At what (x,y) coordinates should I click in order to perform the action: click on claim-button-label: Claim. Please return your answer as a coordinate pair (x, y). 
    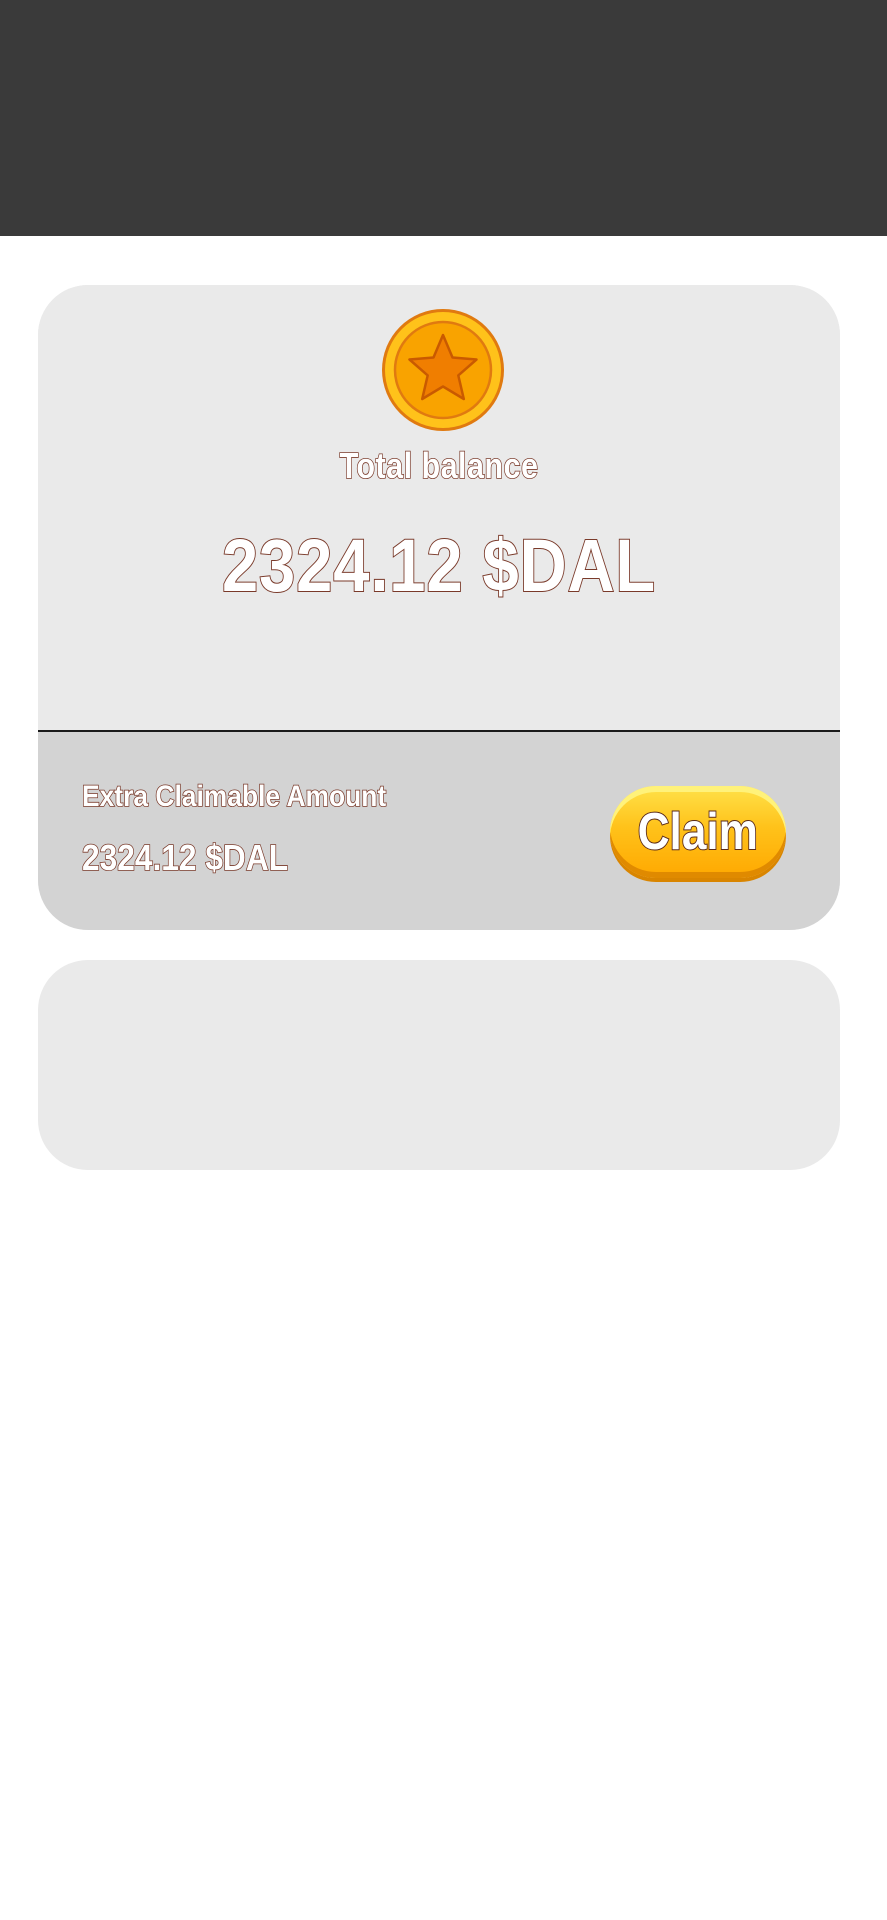
    Looking at the image, I should click on (698, 832).